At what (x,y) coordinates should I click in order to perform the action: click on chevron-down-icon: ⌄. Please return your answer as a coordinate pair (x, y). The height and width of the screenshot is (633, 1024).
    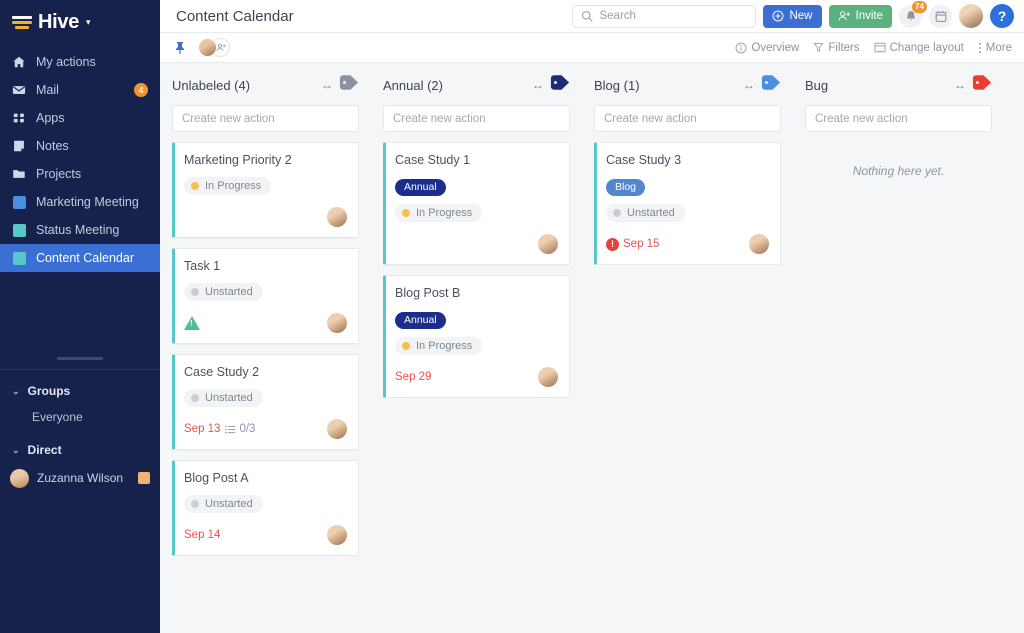
    Looking at the image, I should click on (16, 449).